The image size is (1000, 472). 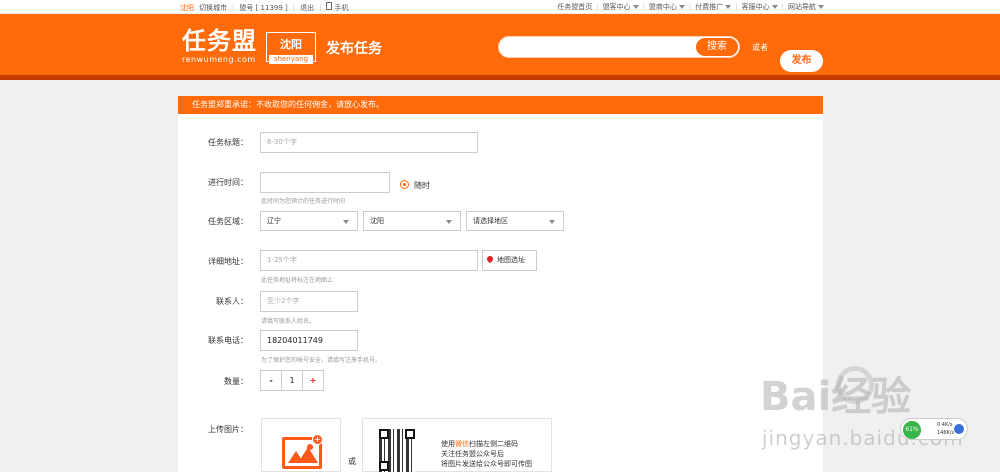 I want to click on anytime-label: 随时, so click(x=422, y=185).